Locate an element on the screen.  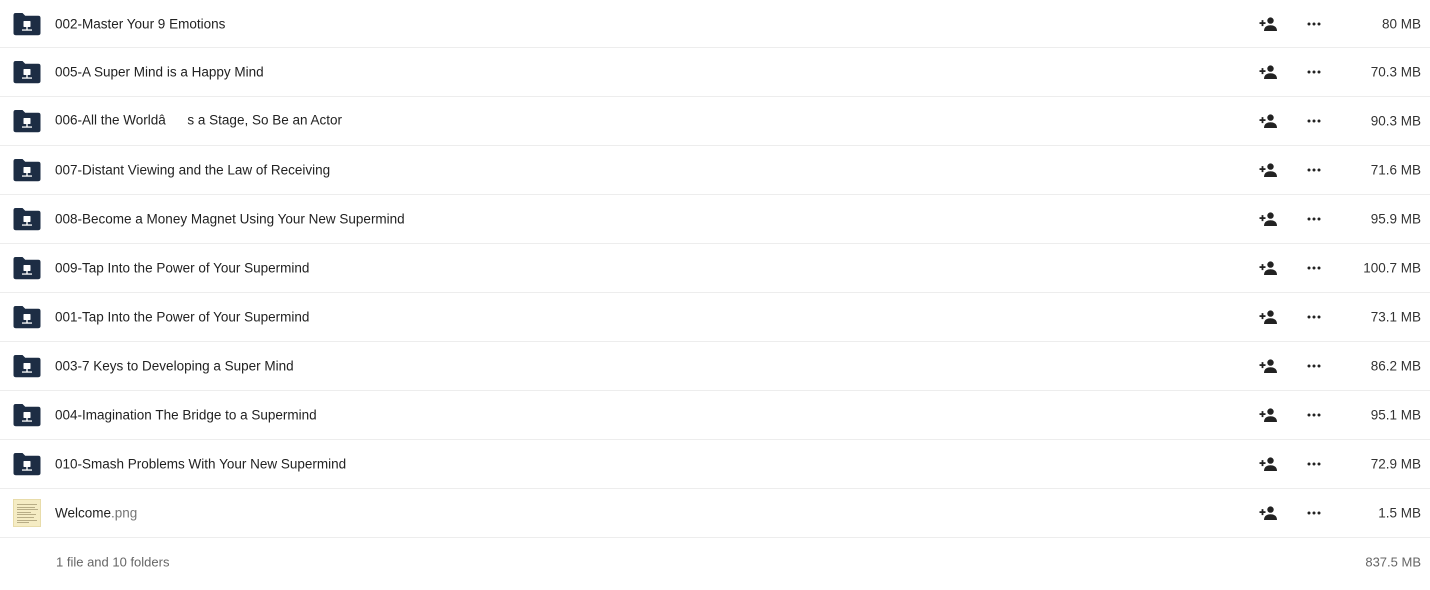
file-size: 80 MB is located at coordinates (1401, 23).